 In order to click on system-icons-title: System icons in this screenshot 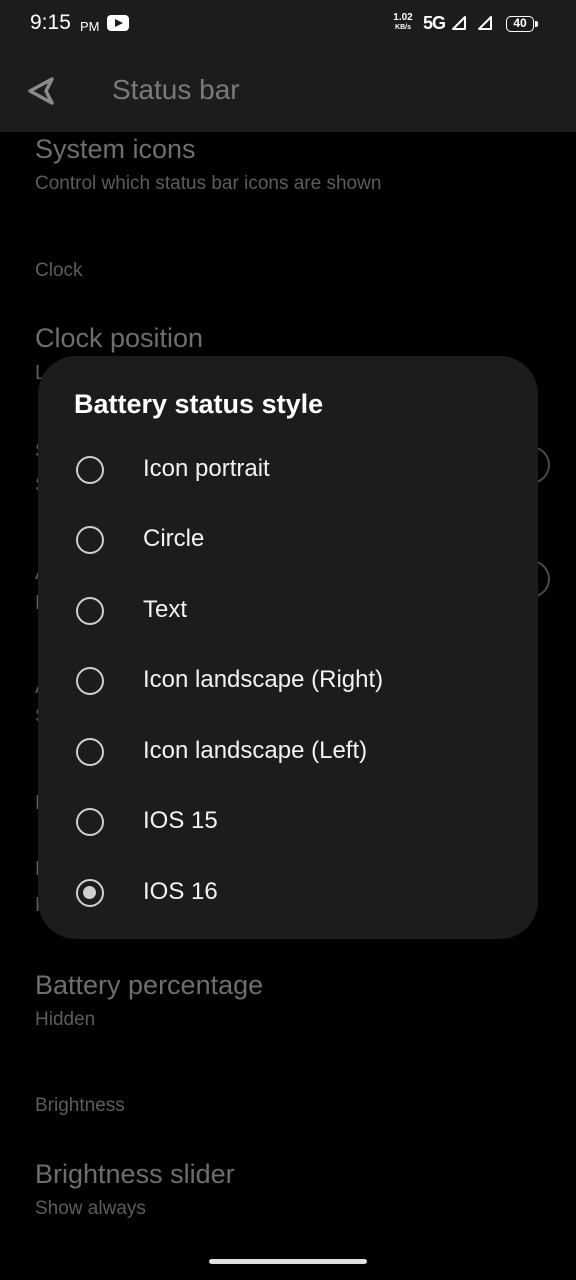, I will do `click(115, 149)`.